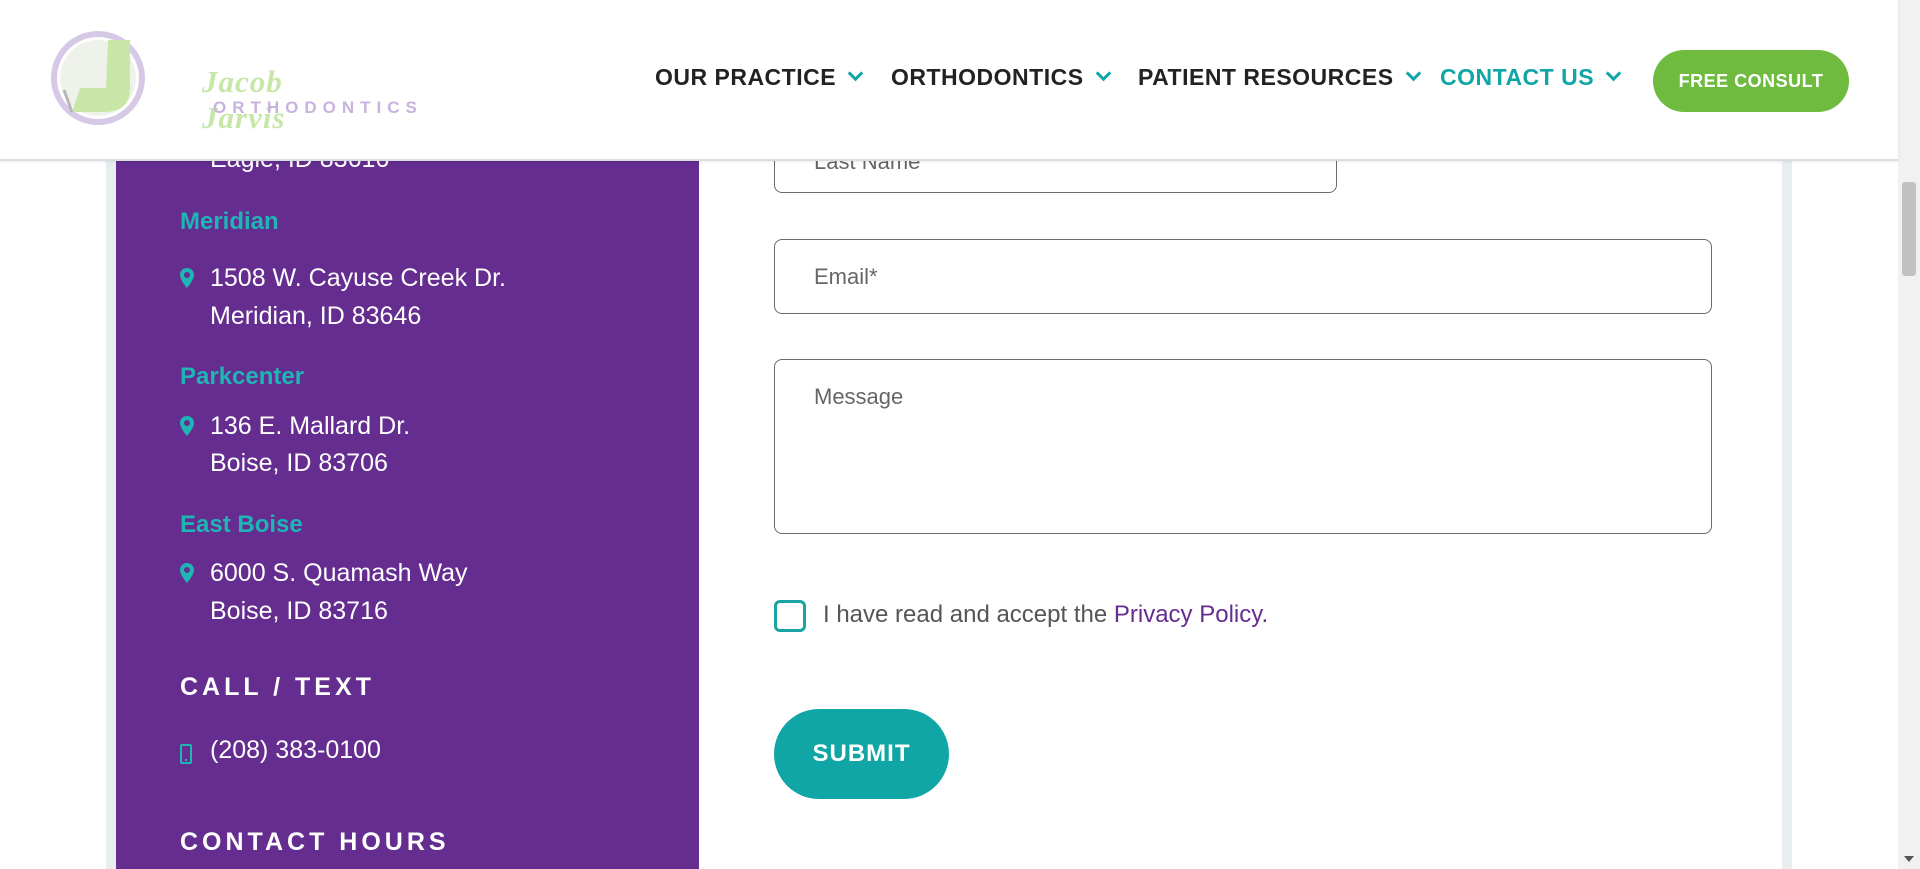 The image size is (1920, 869). What do you see at coordinates (316, 316) in the screenshot?
I see `address-line-2: Meridian, ID 83646` at bounding box center [316, 316].